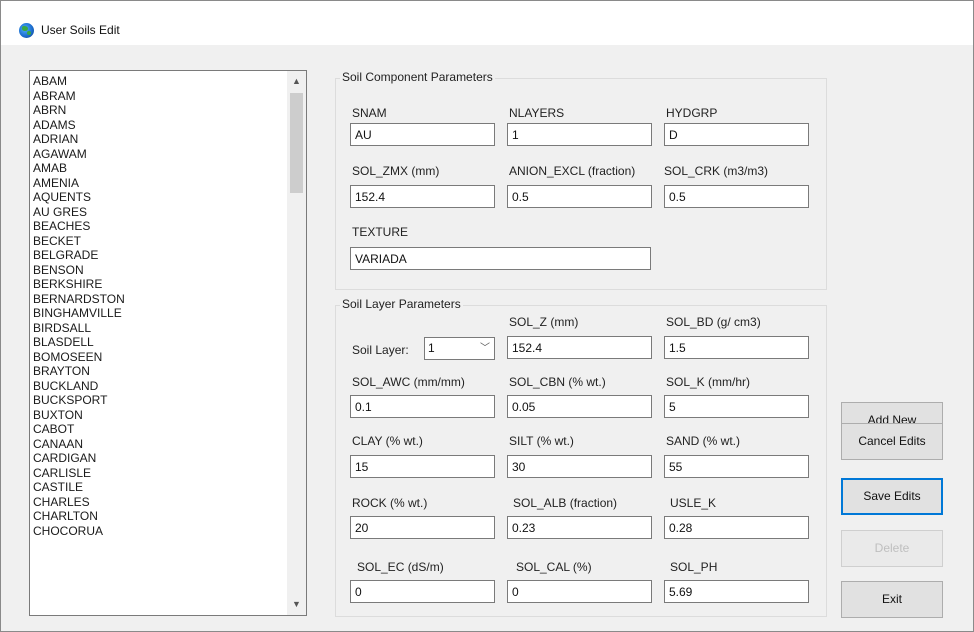 Image resolution: width=974 pixels, height=632 pixels. Describe the element at coordinates (422, 527) in the screenshot. I see `rock-field: 20` at that location.